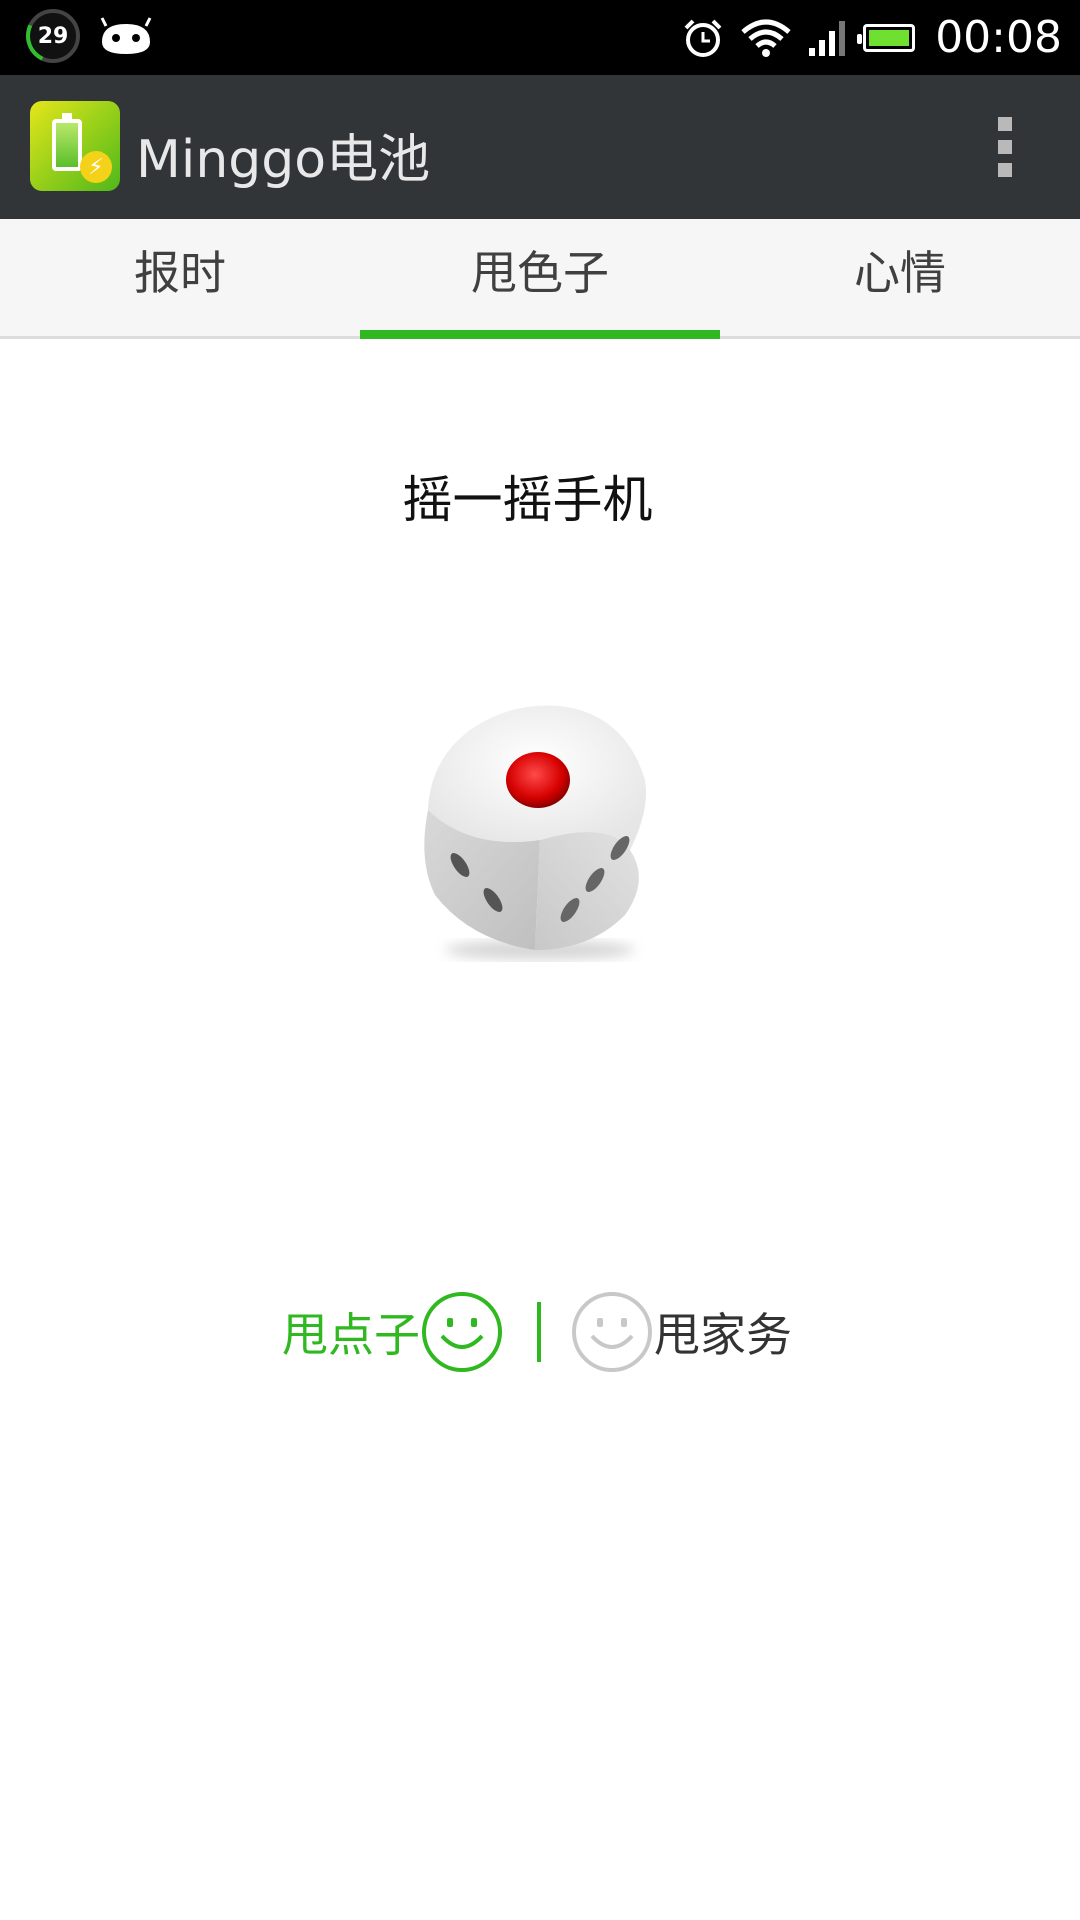  What do you see at coordinates (723, 1335) in the screenshot?
I see `option-label: 甩家务` at bounding box center [723, 1335].